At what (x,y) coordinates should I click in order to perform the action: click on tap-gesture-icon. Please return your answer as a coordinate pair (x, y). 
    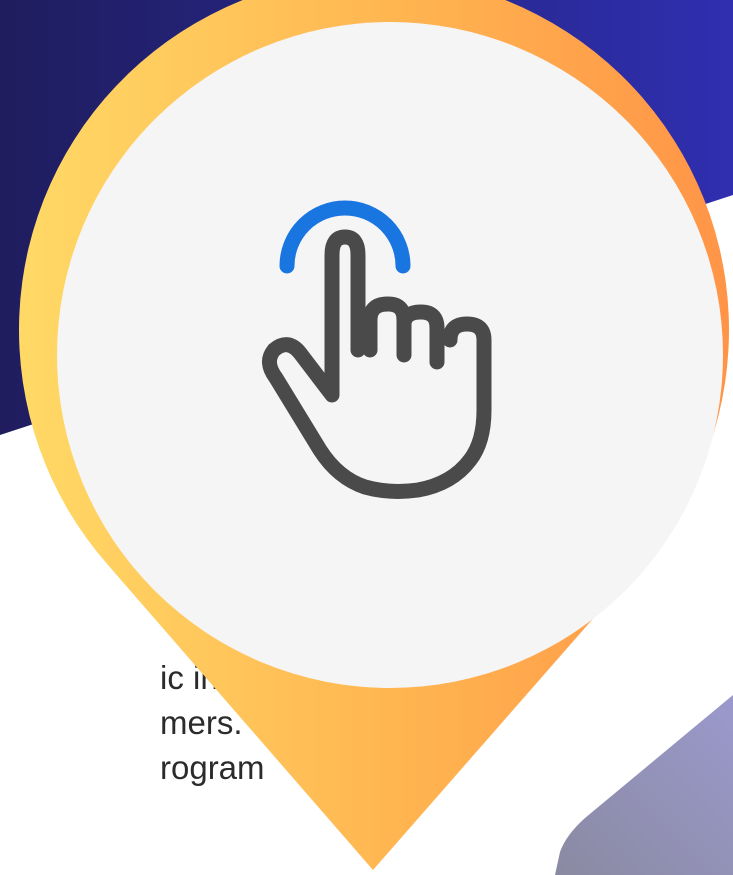
    Looking at the image, I should click on (370, 355).